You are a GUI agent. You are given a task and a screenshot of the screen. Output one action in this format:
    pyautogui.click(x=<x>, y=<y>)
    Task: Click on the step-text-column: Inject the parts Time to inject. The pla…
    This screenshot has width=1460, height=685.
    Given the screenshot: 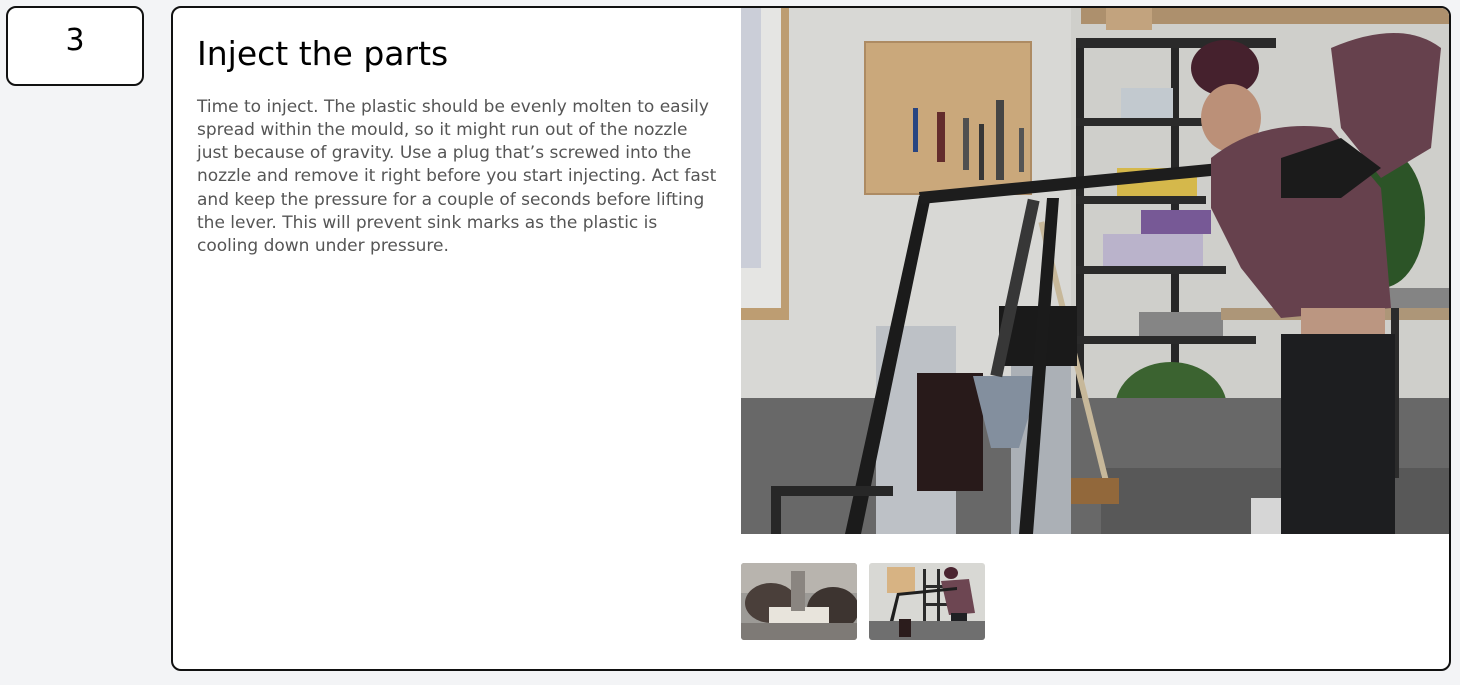 What is the action you would take?
    pyautogui.click(x=457, y=146)
    